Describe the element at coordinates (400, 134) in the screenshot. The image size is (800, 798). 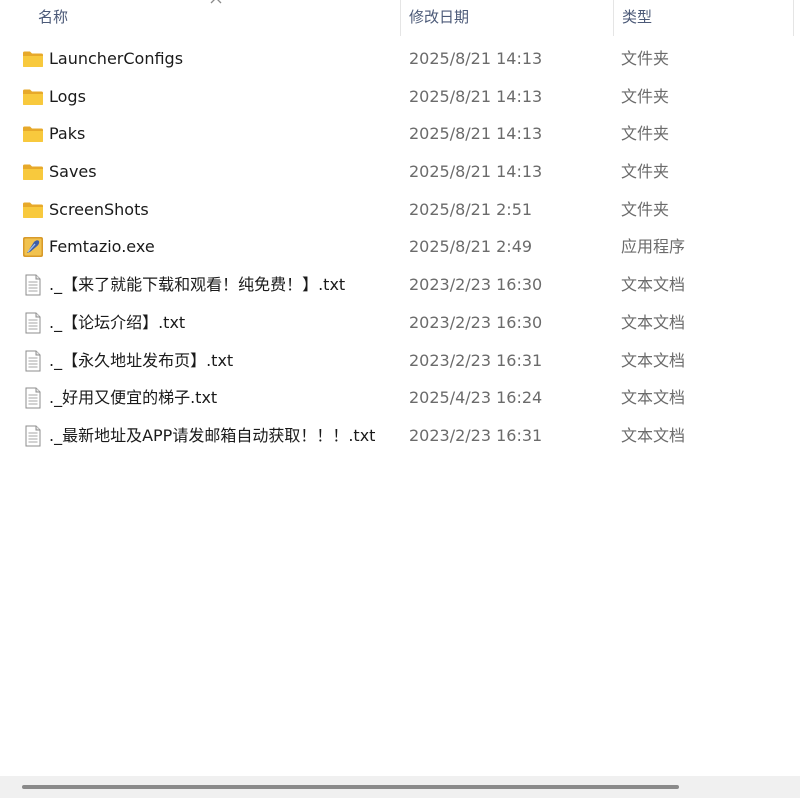
I see `file-row: Paks 2025/8/21 14:13 文件夹` at that location.